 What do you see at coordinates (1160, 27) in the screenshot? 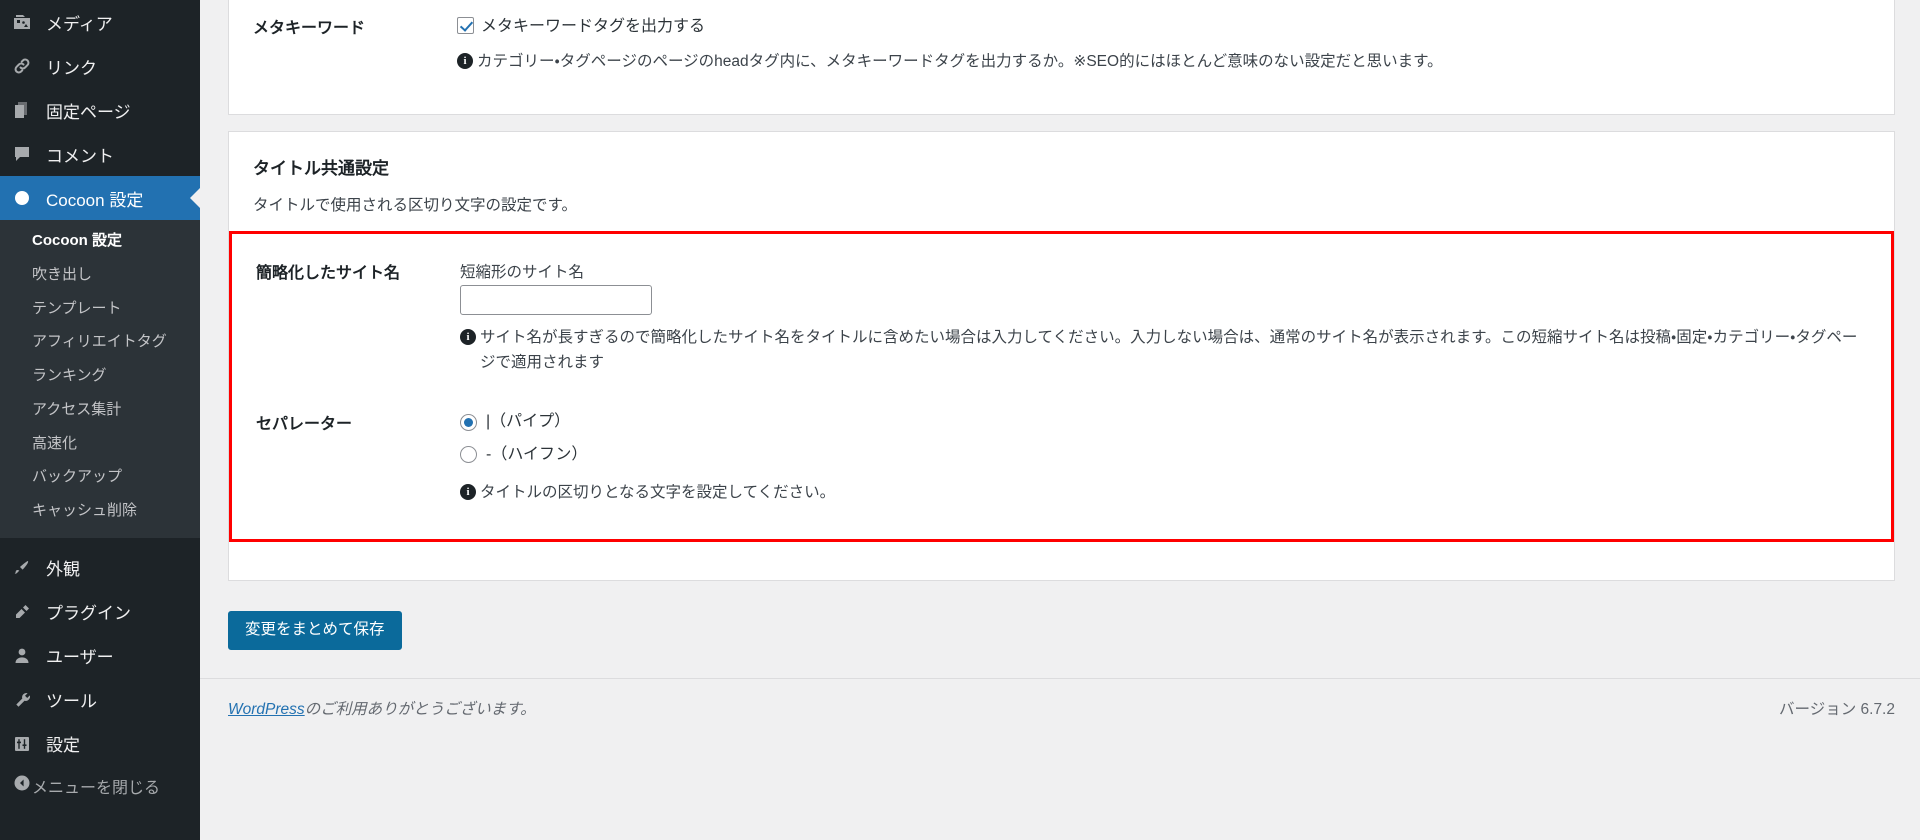
I see `meta-keyword-checkbox-row: メタキーワードタグを出力する` at bounding box center [1160, 27].